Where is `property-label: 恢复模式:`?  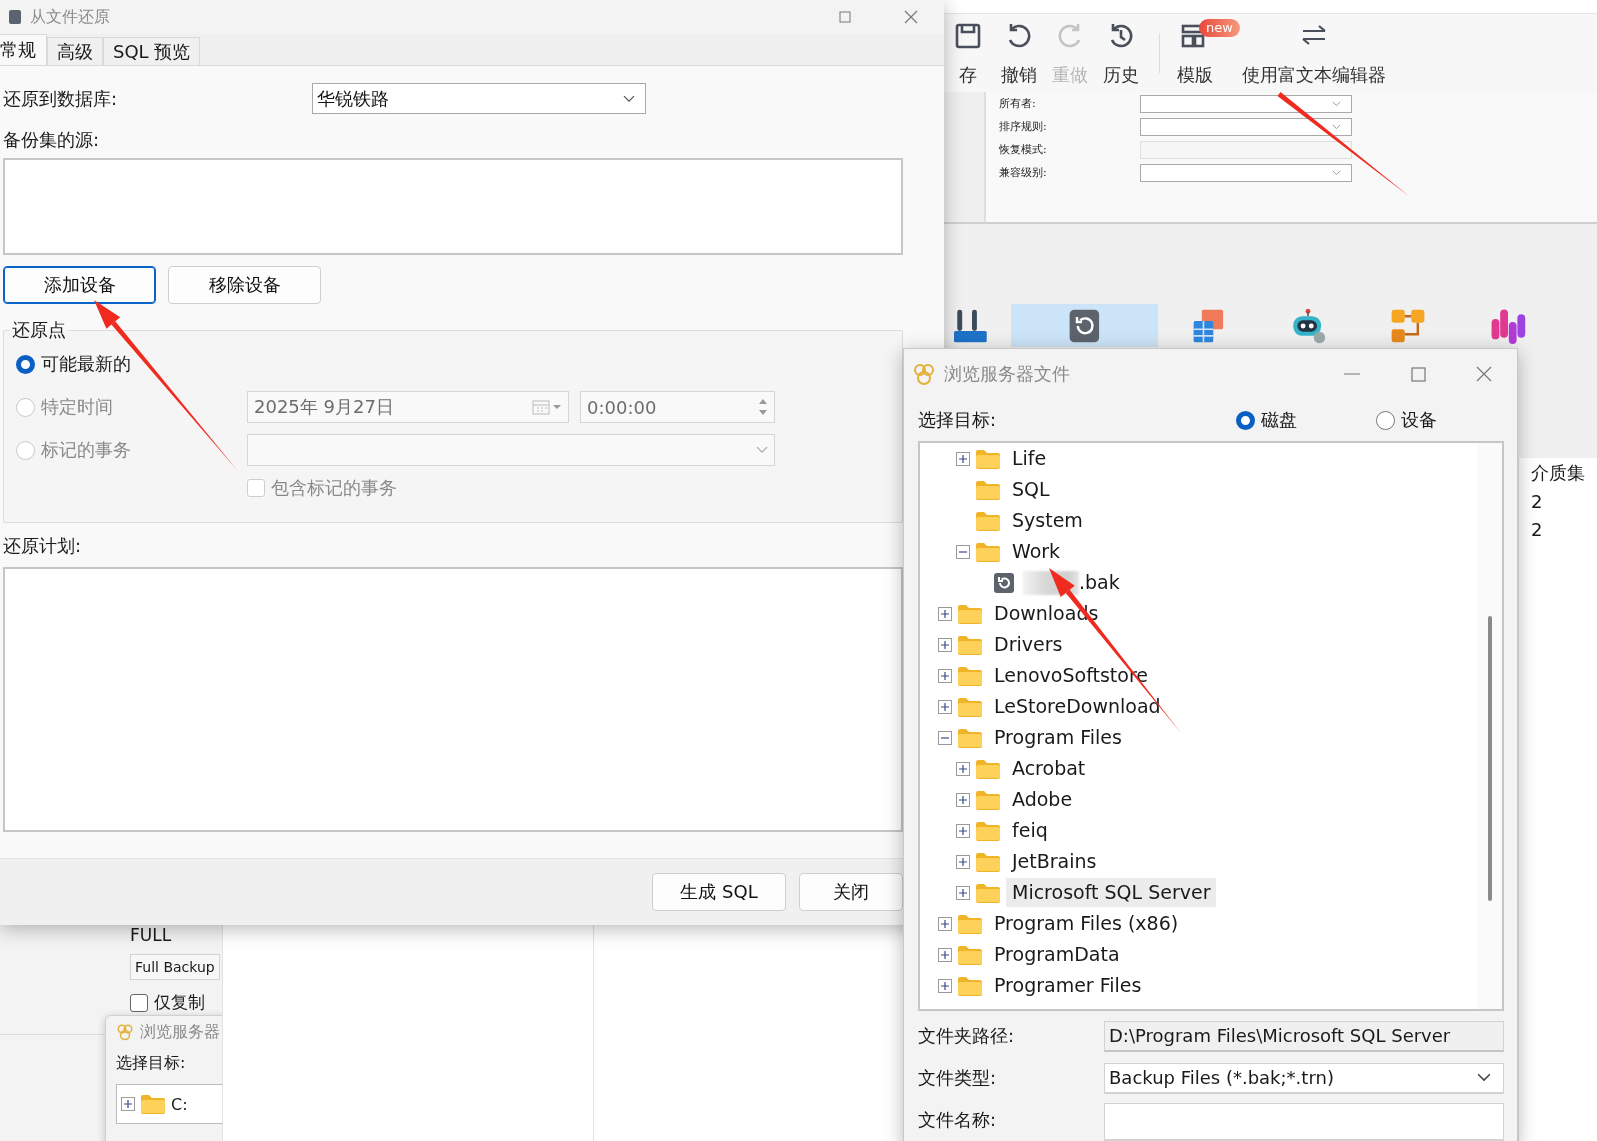
property-label: 恢复模式: is located at coordinates (1023, 150).